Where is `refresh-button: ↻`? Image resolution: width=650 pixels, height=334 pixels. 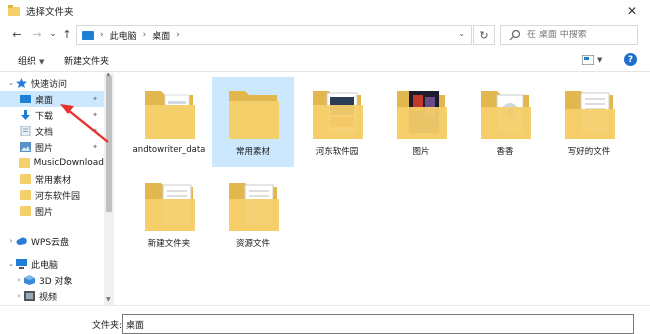
refresh-button: ↻ is located at coordinates (484, 35).